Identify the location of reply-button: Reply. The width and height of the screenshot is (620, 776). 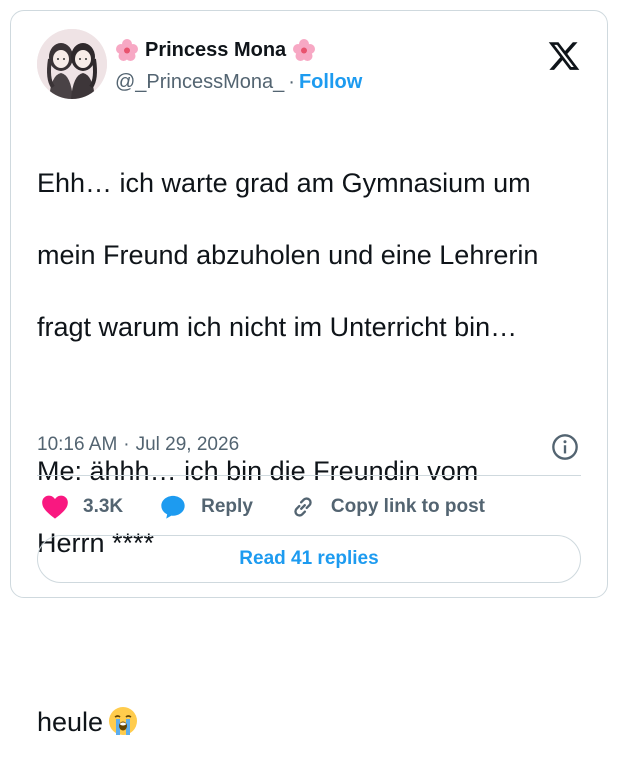
(206, 507).